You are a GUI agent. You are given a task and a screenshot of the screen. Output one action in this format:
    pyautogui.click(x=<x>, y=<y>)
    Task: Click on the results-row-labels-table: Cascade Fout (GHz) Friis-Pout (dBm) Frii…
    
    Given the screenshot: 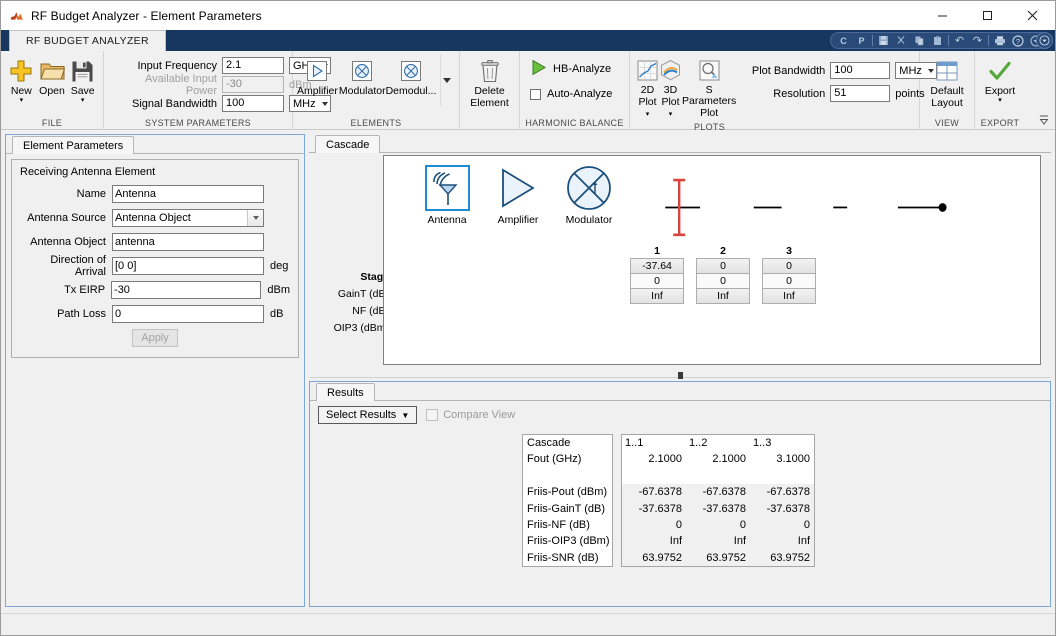 What is the action you would take?
    pyautogui.click(x=567, y=501)
    